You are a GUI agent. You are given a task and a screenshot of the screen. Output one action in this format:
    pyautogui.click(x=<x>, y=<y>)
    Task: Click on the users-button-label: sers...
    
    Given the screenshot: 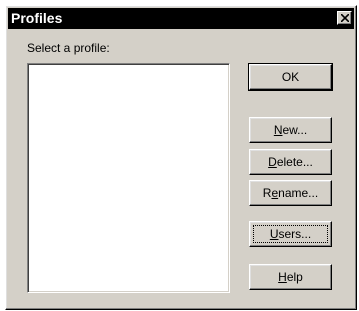 What is the action you would take?
    pyautogui.click(x=295, y=234)
    